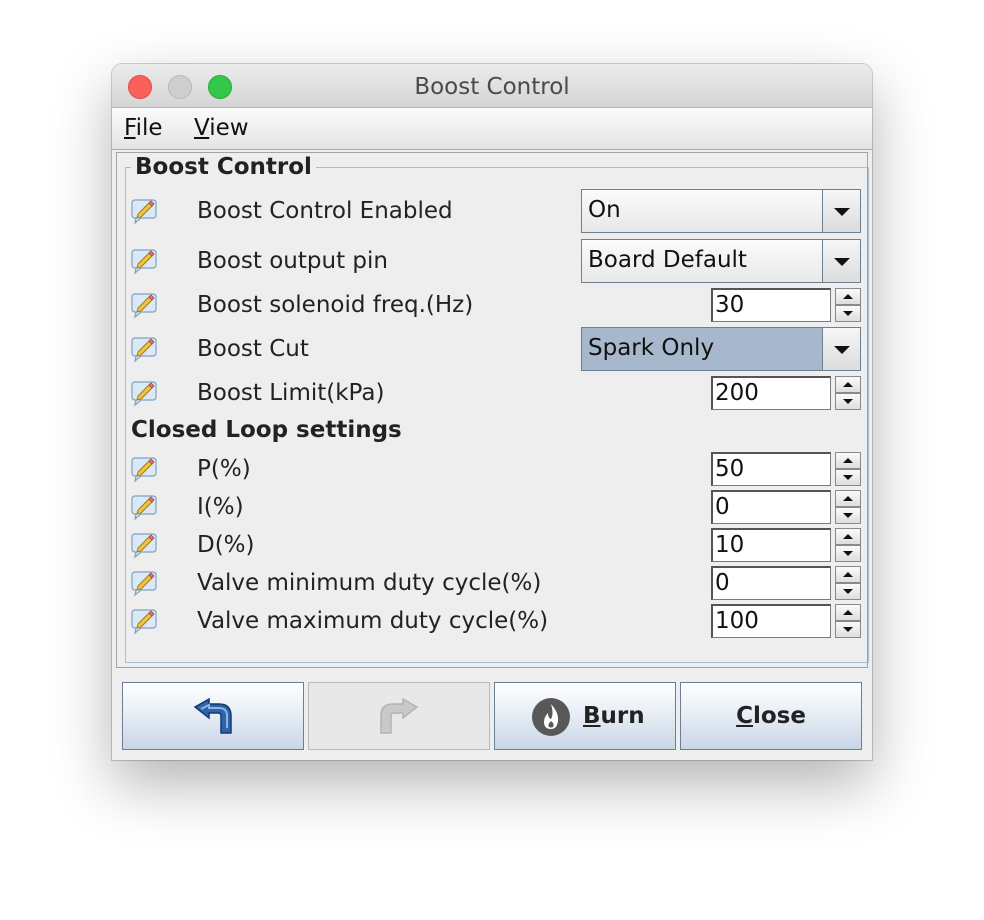 The width and height of the screenshot is (984, 920). What do you see at coordinates (771, 305) in the screenshot?
I see `spinner-input: 30` at bounding box center [771, 305].